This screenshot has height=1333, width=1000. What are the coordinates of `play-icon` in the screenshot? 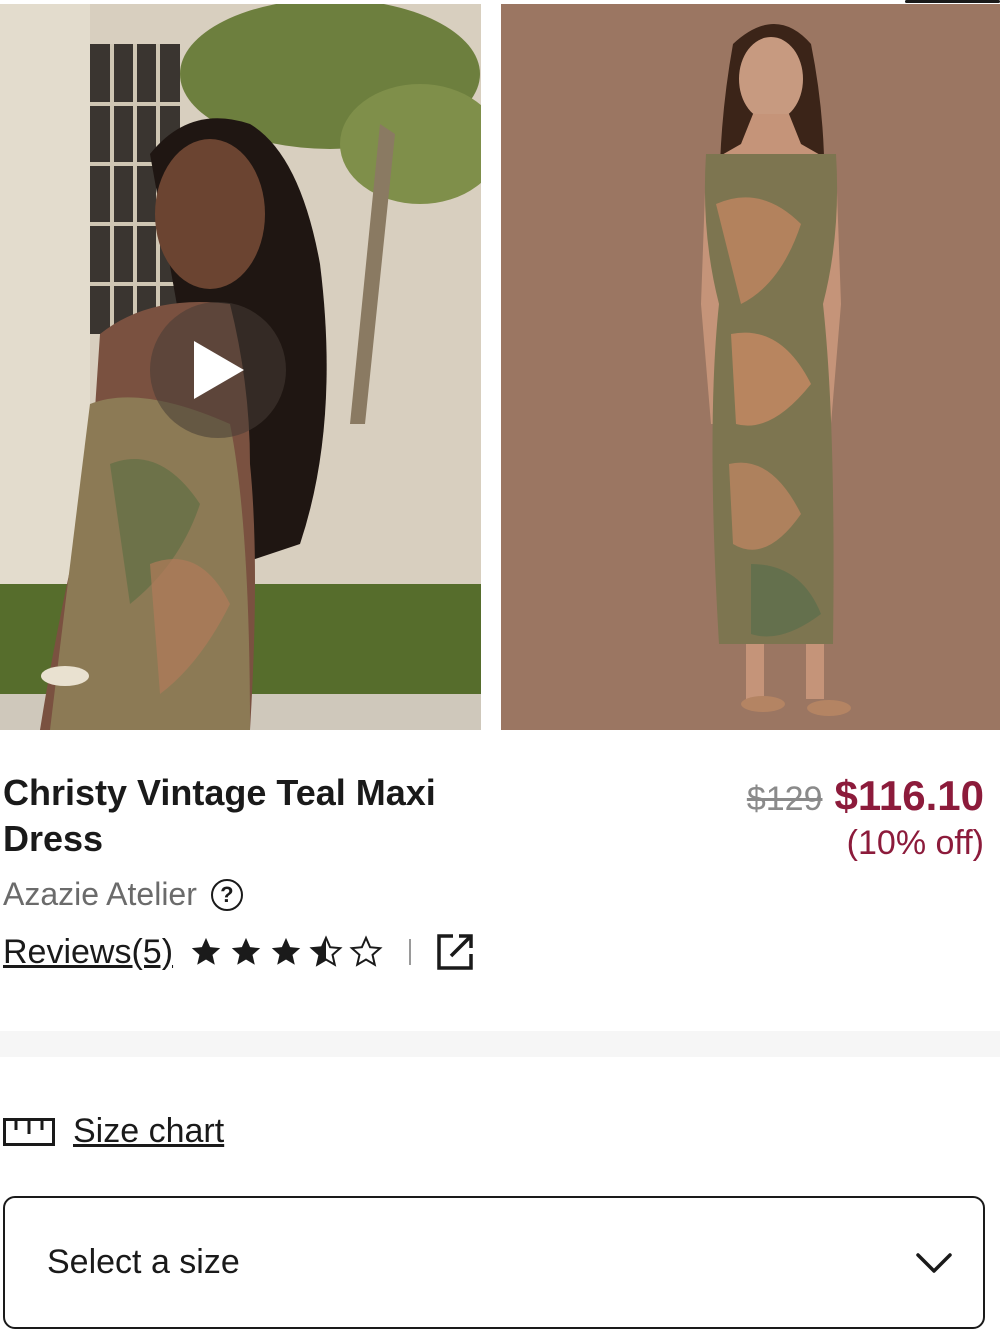 It's located at (219, 370).